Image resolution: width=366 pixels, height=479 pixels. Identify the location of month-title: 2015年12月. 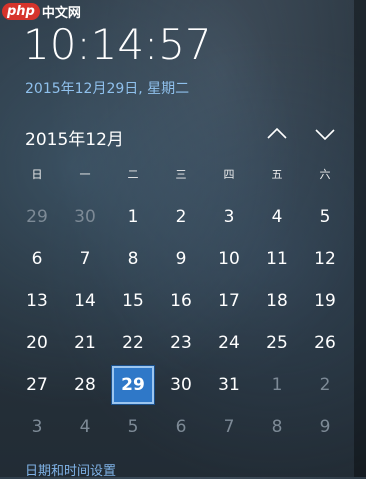
(74, 137).